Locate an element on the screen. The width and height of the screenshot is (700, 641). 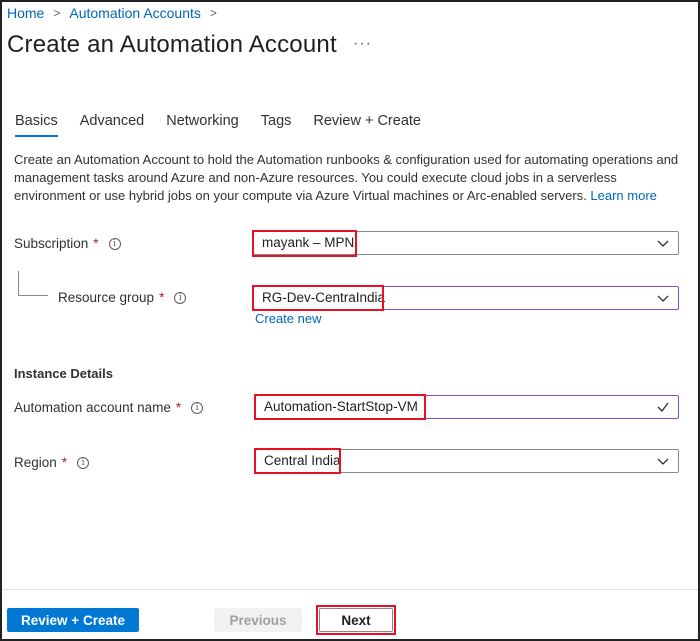
resource-group-value: RG-Dev-CentraIndia is located at coordinates (324, 297).